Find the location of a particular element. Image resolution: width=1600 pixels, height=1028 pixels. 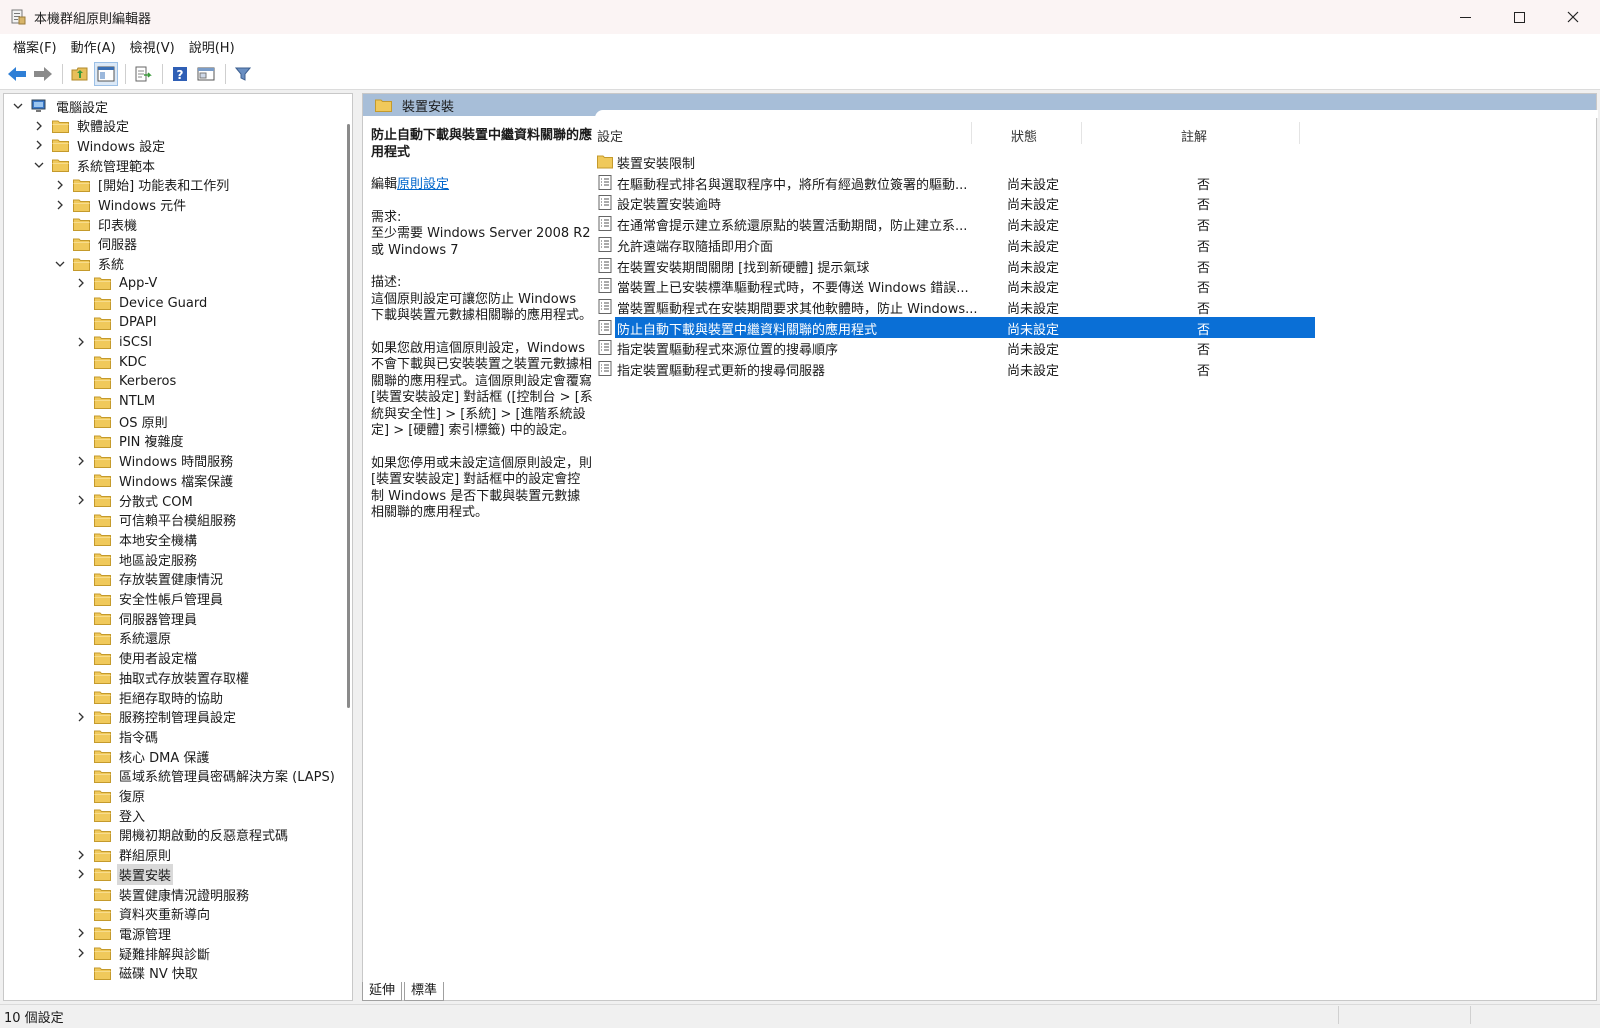

properties-button is located at coordinates (206, 74).